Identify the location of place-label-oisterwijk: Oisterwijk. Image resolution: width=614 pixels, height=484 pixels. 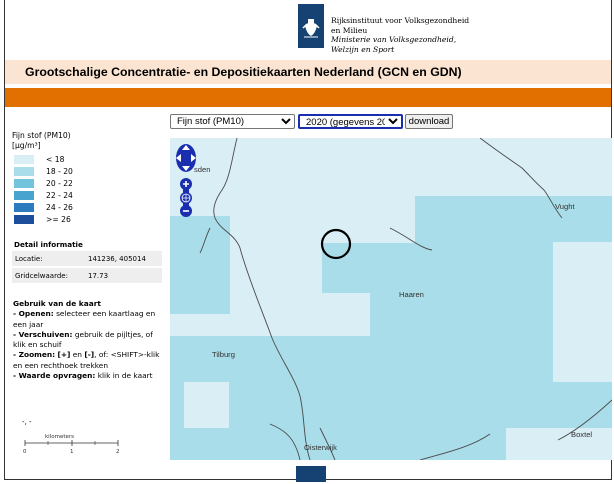
(320, 447).